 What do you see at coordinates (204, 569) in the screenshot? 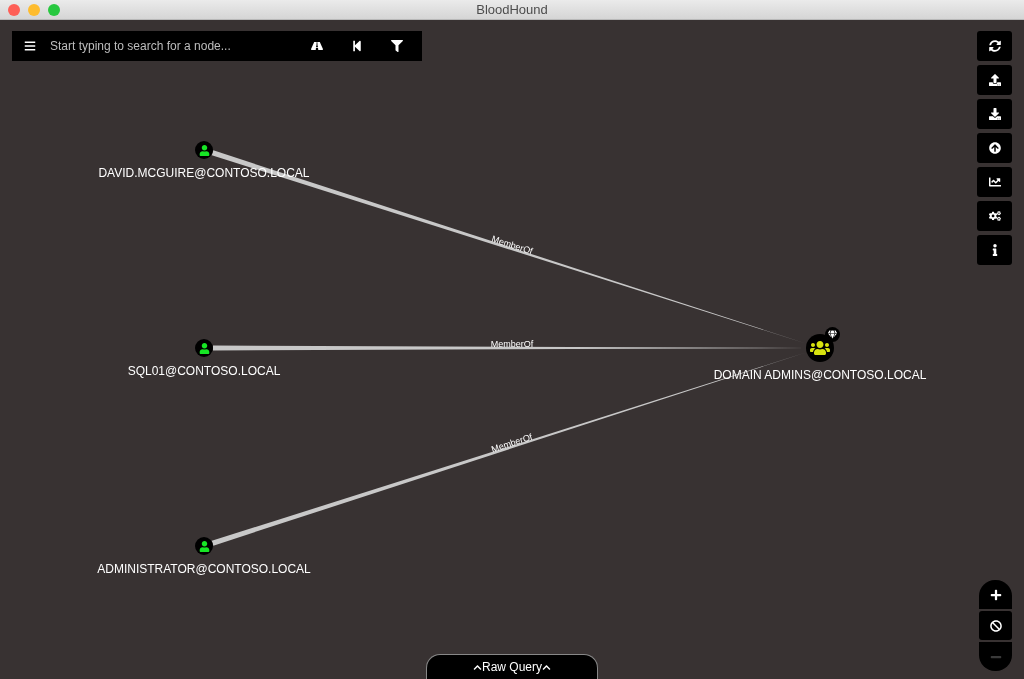
I see `node-label: ADMINISTRATOR@CONTOSO.LOCAL` at bounding box center [204, 569].